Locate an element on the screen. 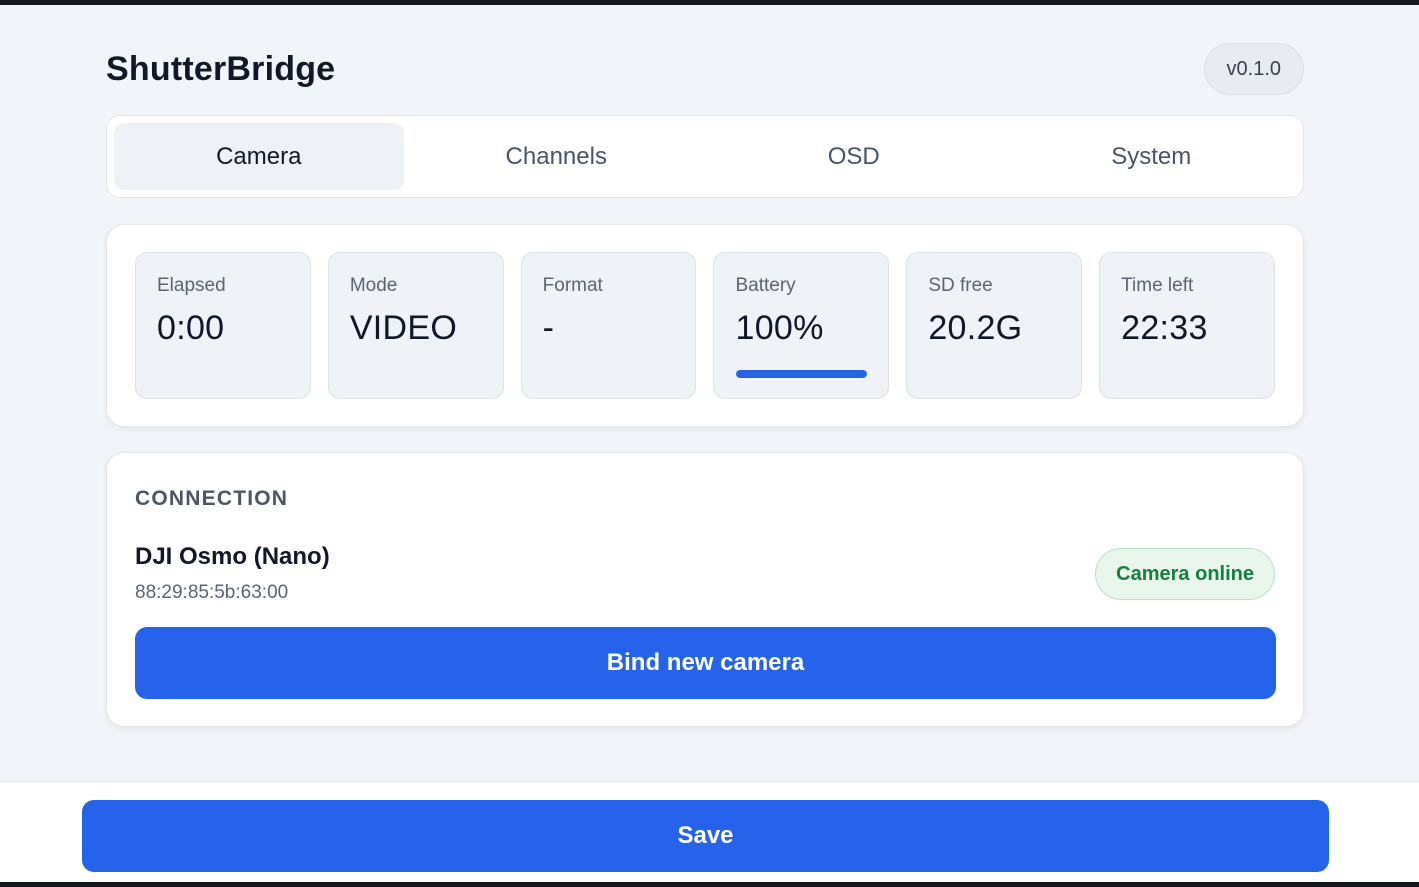 This screenshot has width=1419, height=887. tab-osd: OSD is located at coordinates (854, 156).